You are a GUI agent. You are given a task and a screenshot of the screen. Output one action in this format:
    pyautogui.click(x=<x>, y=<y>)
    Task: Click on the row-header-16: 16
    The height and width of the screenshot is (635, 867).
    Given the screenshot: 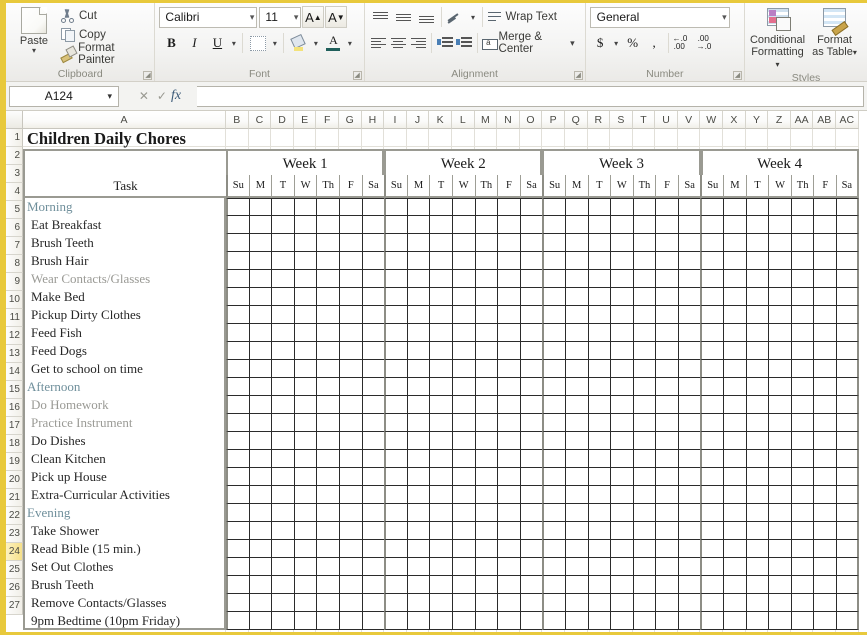 What is the action you would take?
    pyautogui.click(x=14, y=408)
    